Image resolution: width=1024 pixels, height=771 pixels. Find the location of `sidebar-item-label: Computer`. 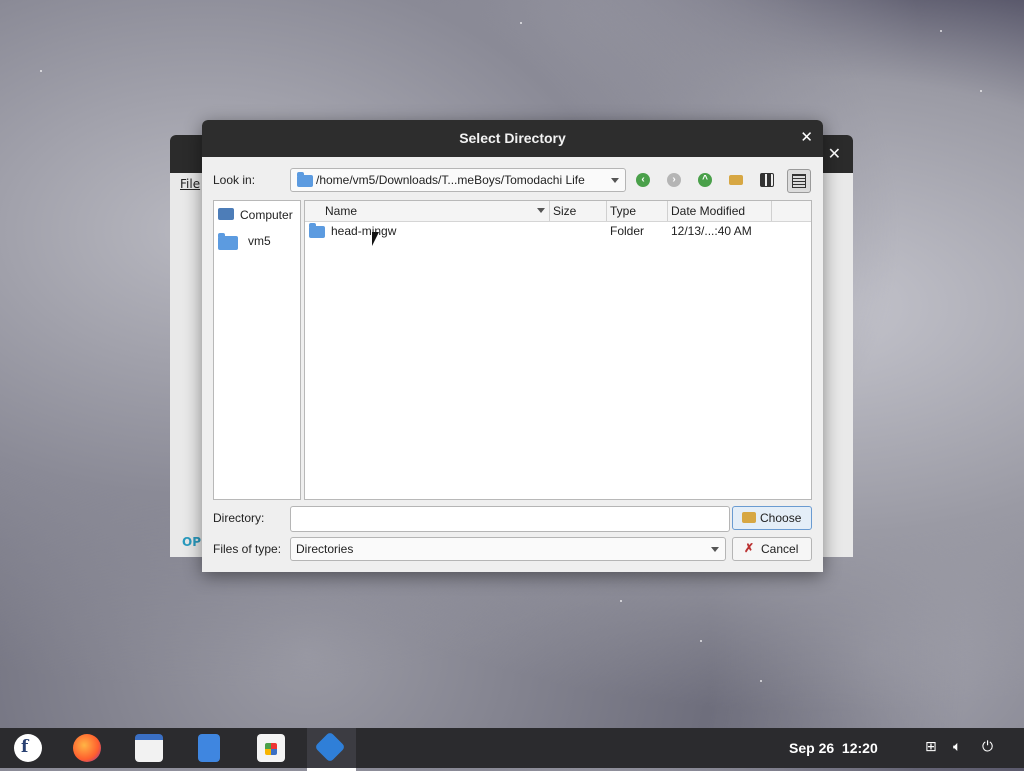

sidebar-item-label: Computer is located at coordinates (266, 215).